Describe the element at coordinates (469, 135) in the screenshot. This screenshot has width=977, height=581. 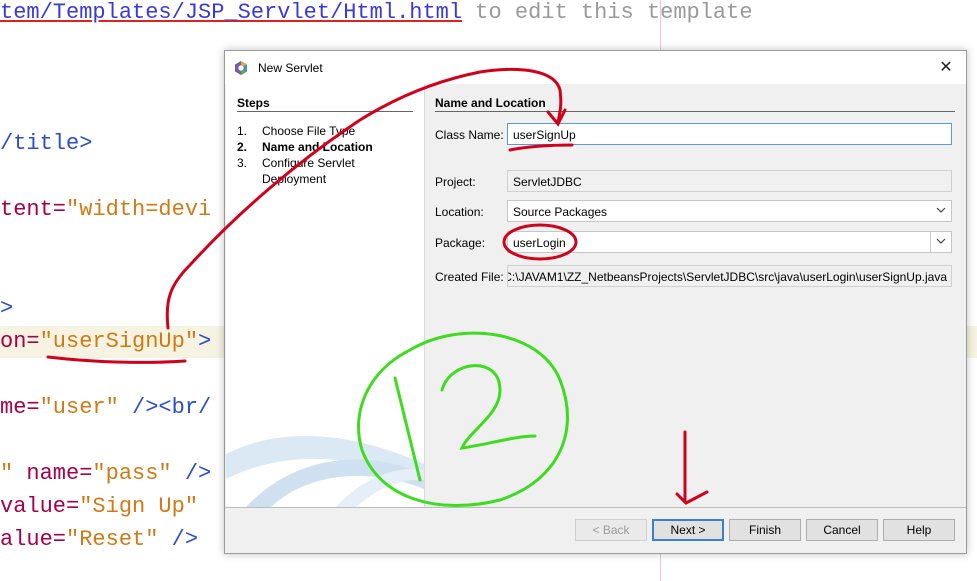
I see `class-name-label: Class Name:` at that location.